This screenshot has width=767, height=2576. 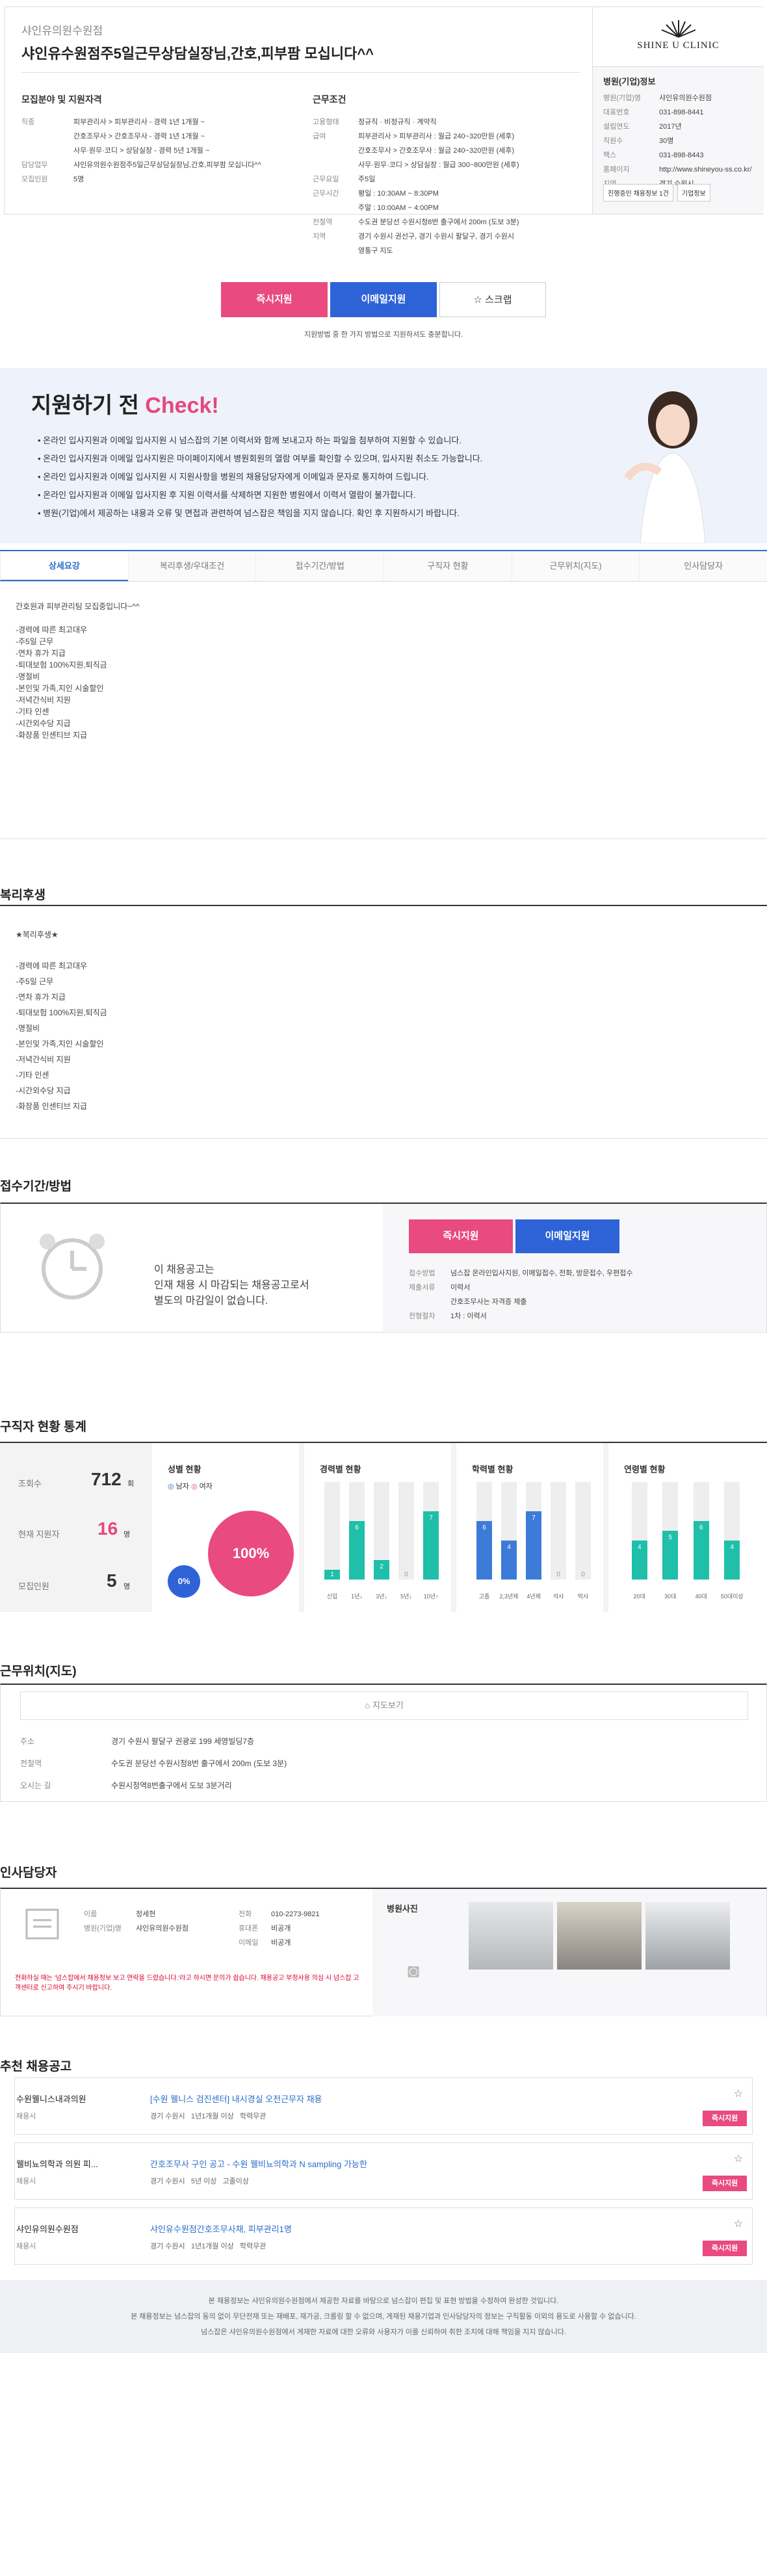 I want to click on rec-company: 수원웰니스내과의원, so click(x=51, y=2098).